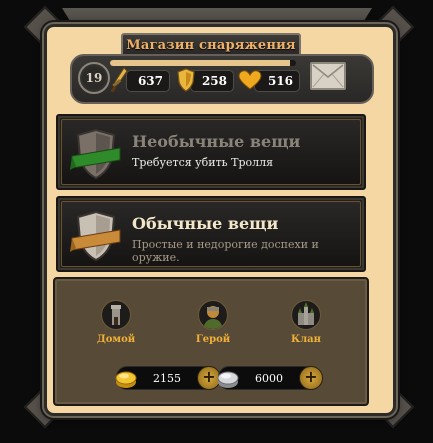 The image size is (433, 443). I want to click on silver-coins-icon, so click(228, 379).